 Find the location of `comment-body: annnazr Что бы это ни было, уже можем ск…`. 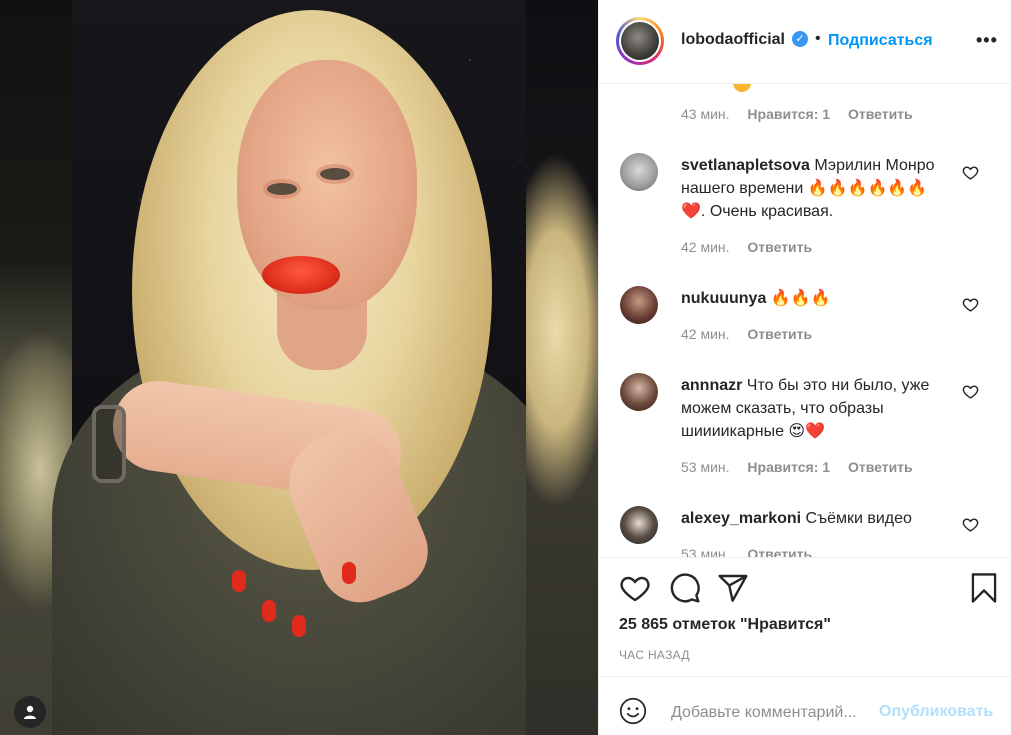

comment-body: annnazr Что бы это ни было, уже можем ск… is located at coordinates (816, 408).